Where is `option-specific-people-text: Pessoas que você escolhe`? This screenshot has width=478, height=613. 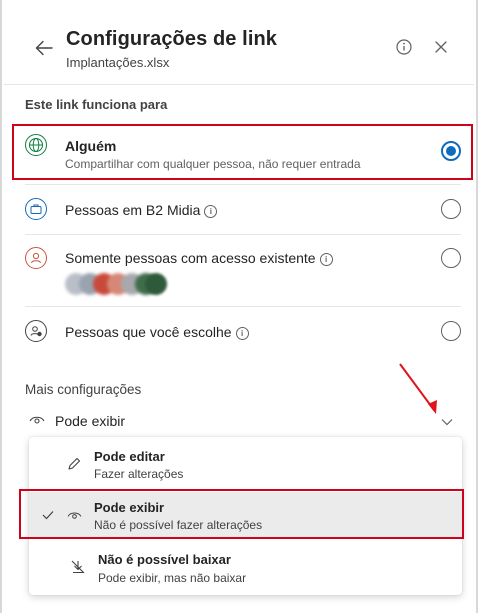 option-specific-people-text: Pessoas que você escolhe is located at coordinates (148, 332).